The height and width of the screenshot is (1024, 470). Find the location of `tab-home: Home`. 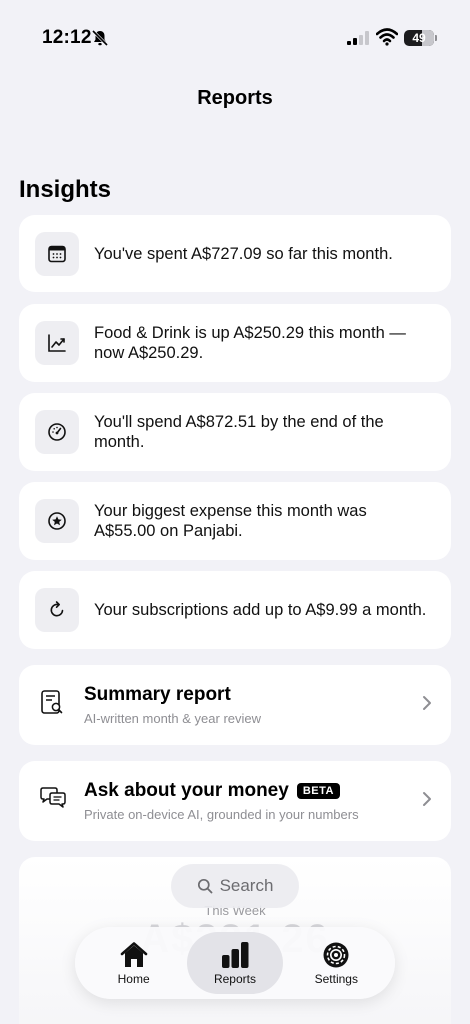

tab-home: Home is located at coordinates (134, 963).